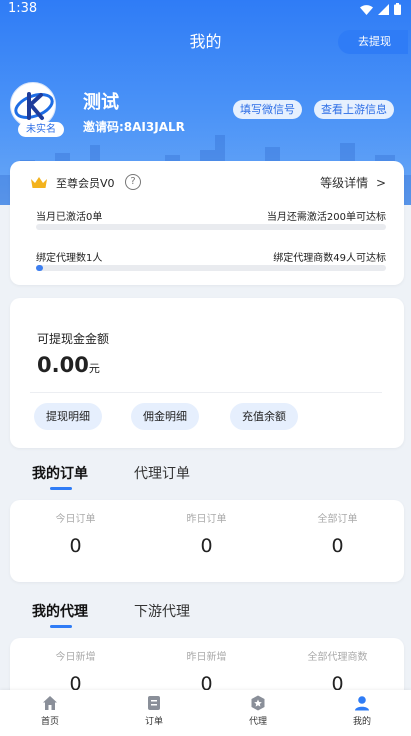 The width and height of the screenshot is (411, 736). Describe the element at coordinates (211, 268) in the screenshot. I see `bound-progress-track` at that location.